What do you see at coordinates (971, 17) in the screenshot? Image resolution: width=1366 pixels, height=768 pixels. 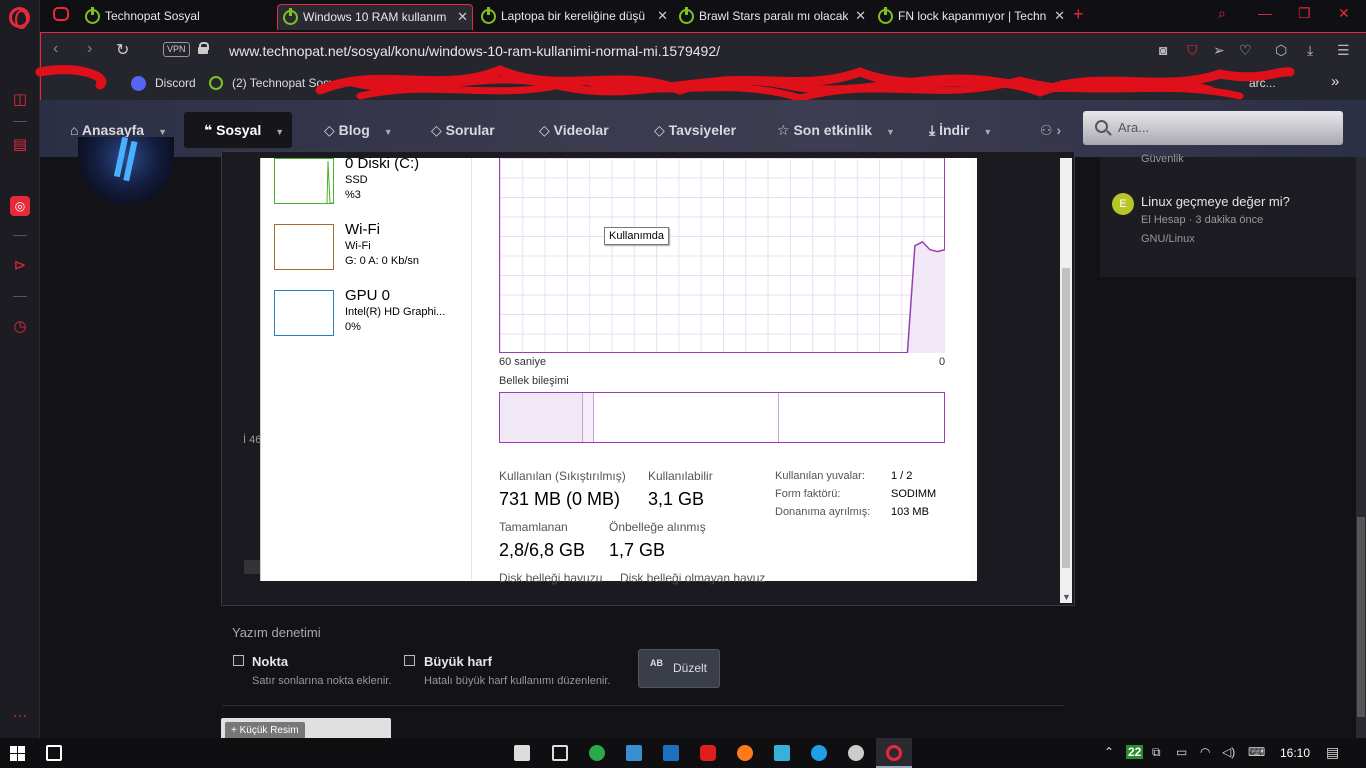 I see `tab-fn-lock: FN lock kapanmıyor | Techn ✕` at bounding box center [971, 17].